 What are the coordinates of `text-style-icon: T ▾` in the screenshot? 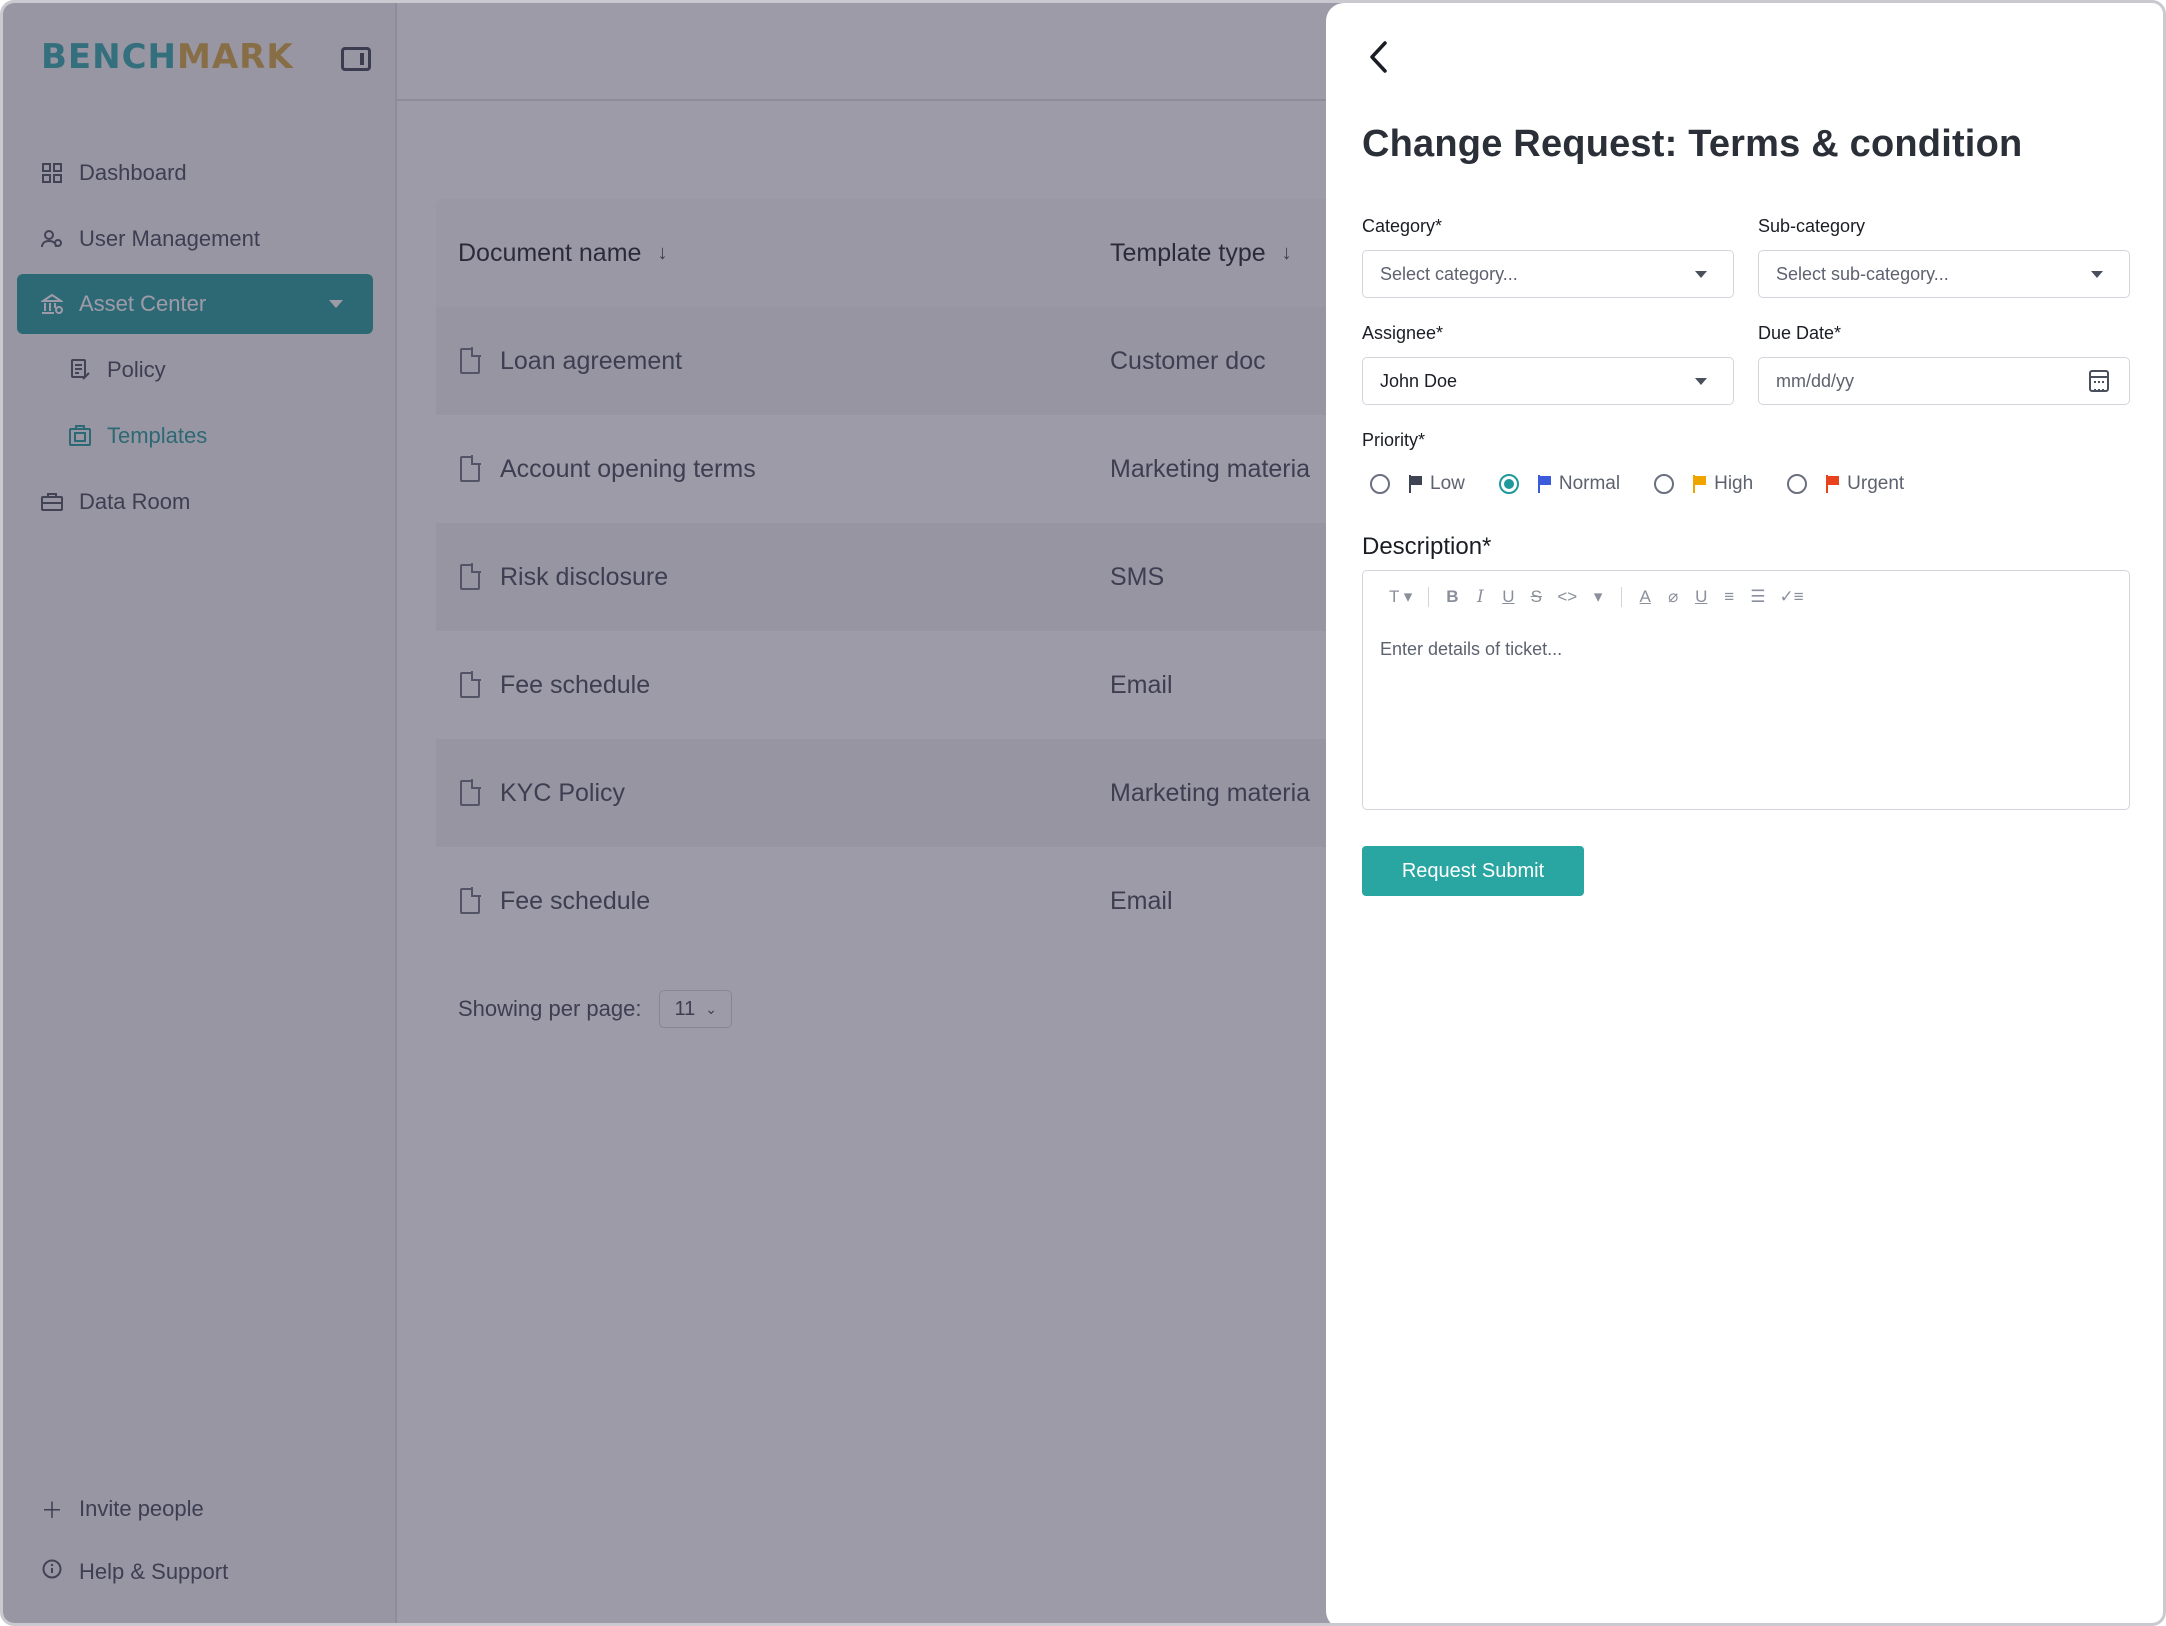 It's located at (1400, 597).